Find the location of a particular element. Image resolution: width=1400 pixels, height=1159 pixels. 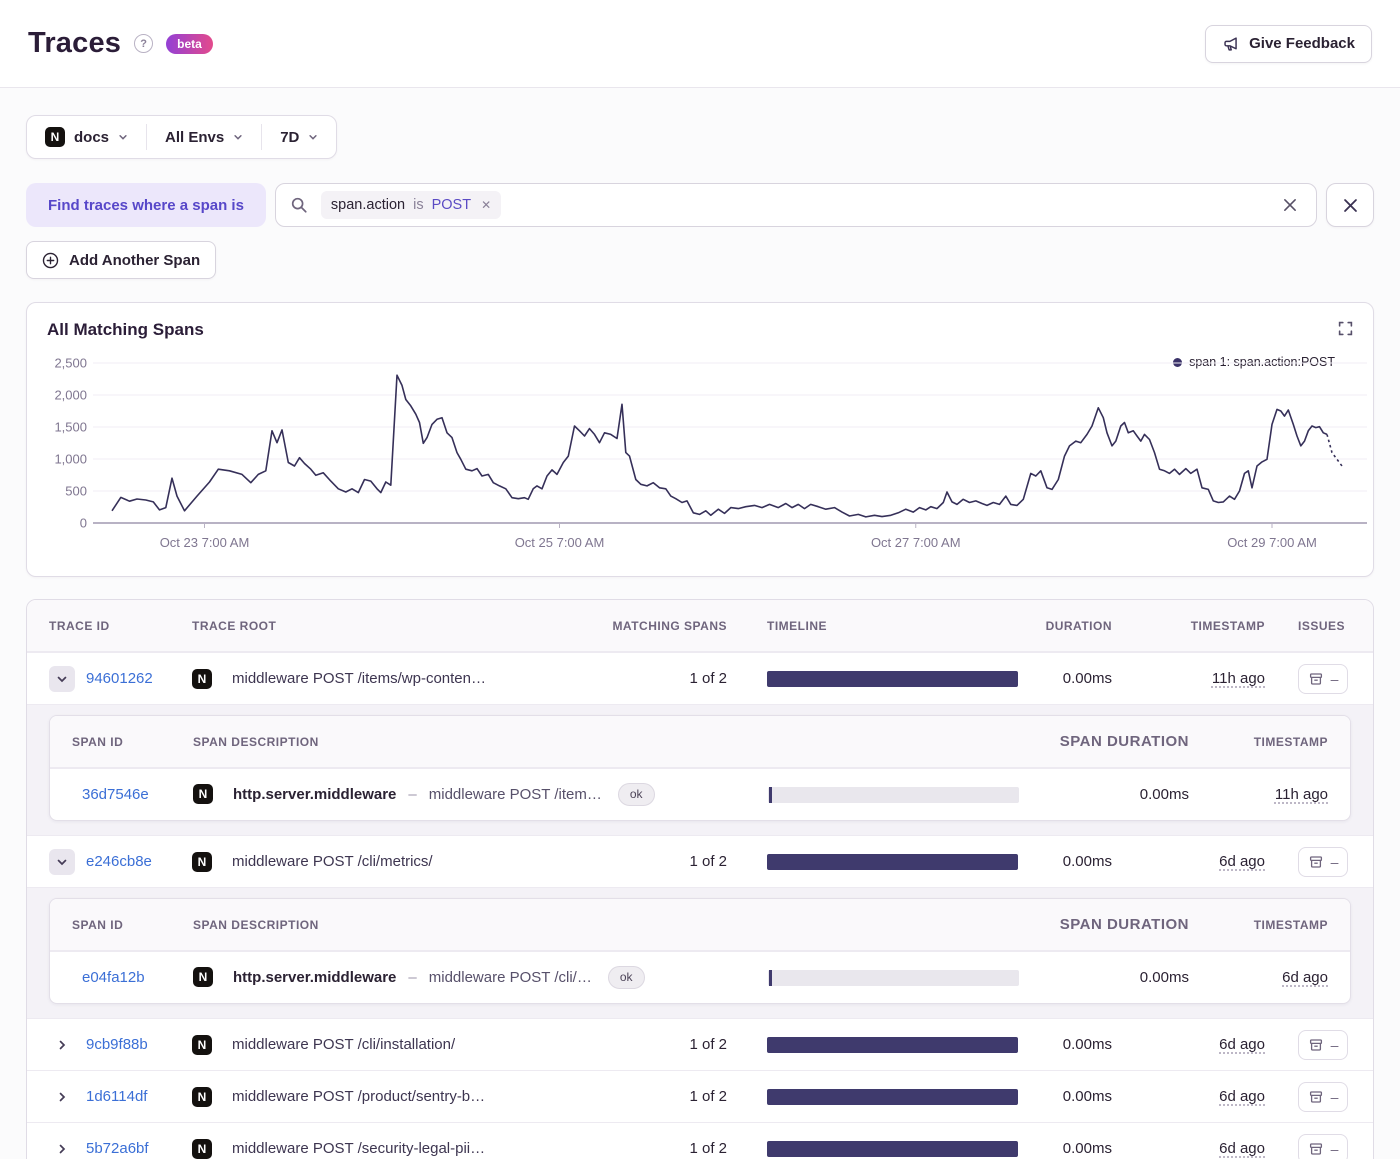

help-icon: ? is located at coordinates (144, 43).